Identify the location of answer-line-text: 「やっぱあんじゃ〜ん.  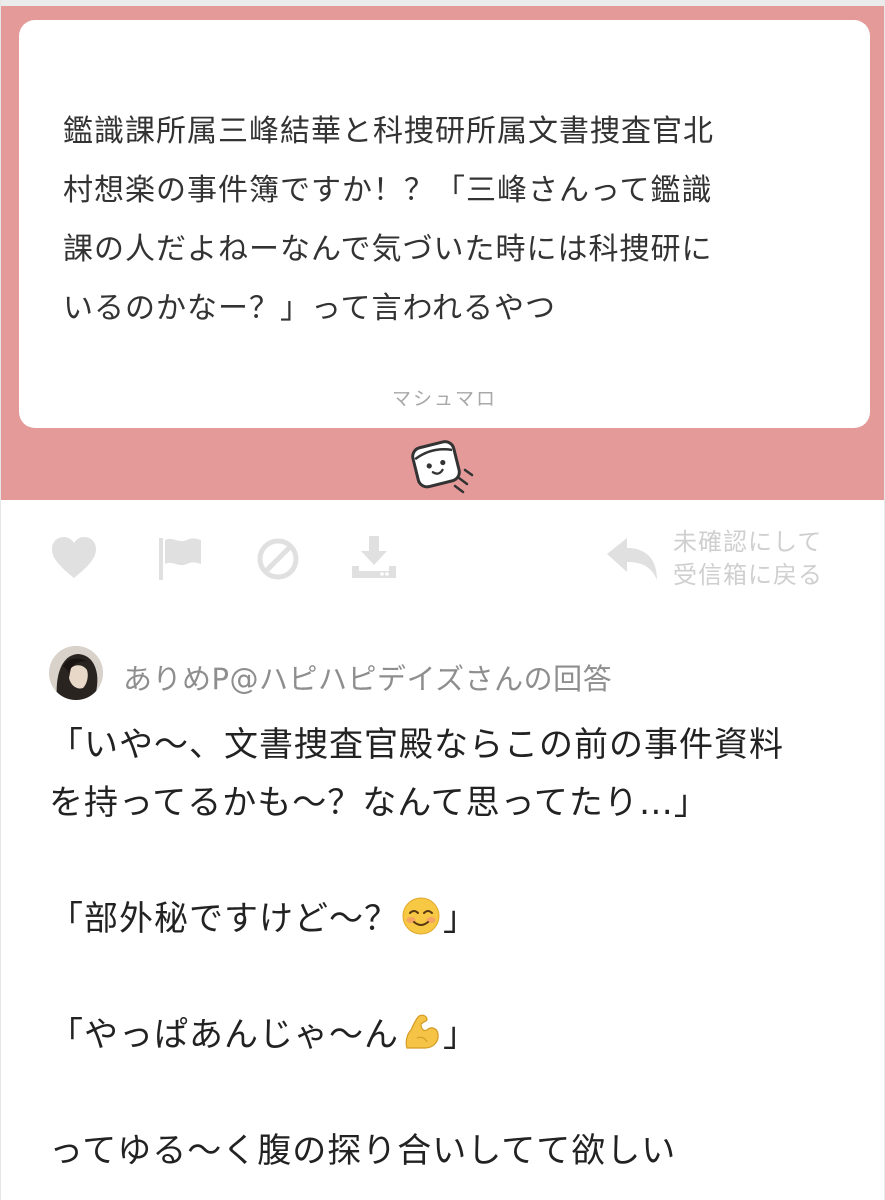
(224, 1035).